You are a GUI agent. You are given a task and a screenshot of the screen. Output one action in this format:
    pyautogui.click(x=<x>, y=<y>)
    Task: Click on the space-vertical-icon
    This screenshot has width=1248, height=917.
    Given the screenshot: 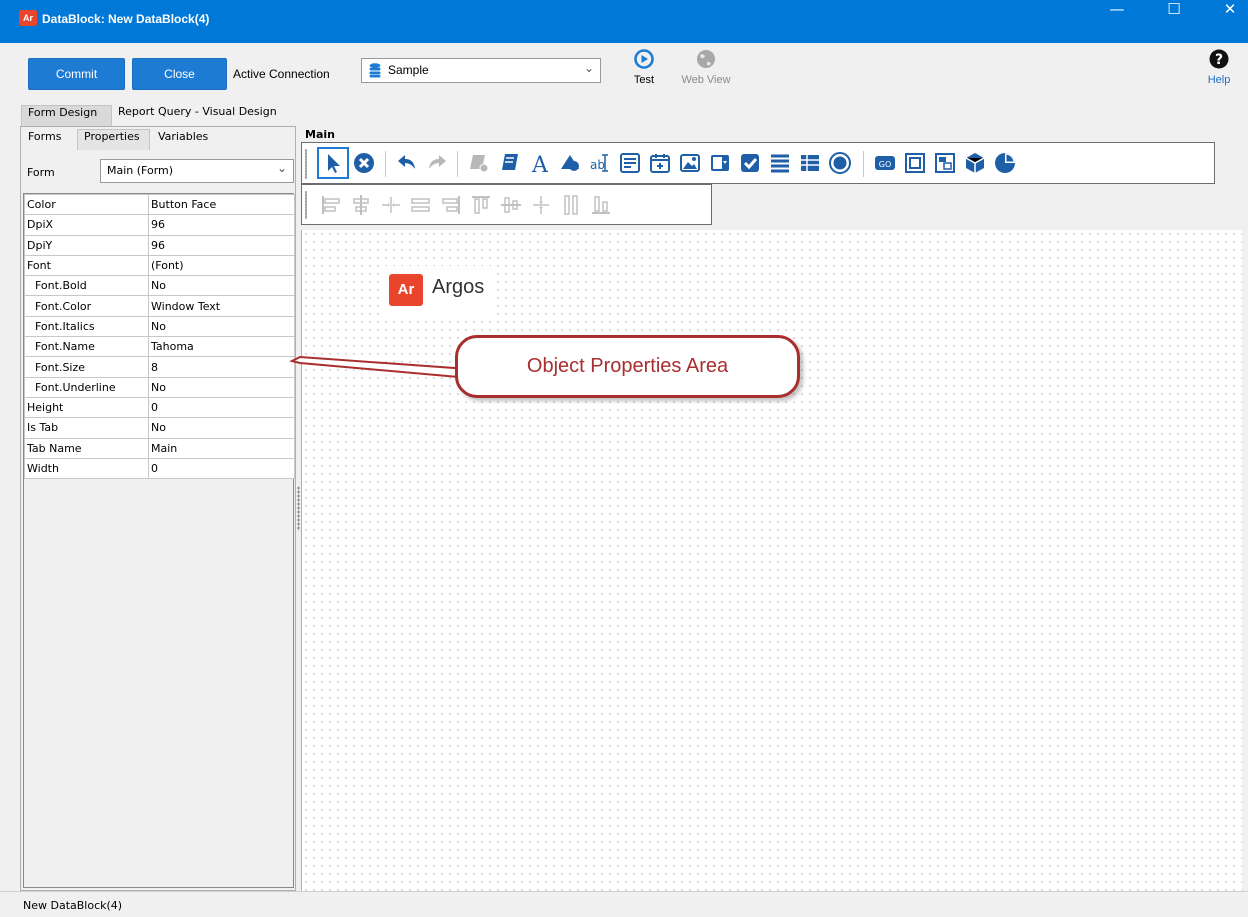 What is the action you would take?
    pyautogui.click(x=541, y=205)
    